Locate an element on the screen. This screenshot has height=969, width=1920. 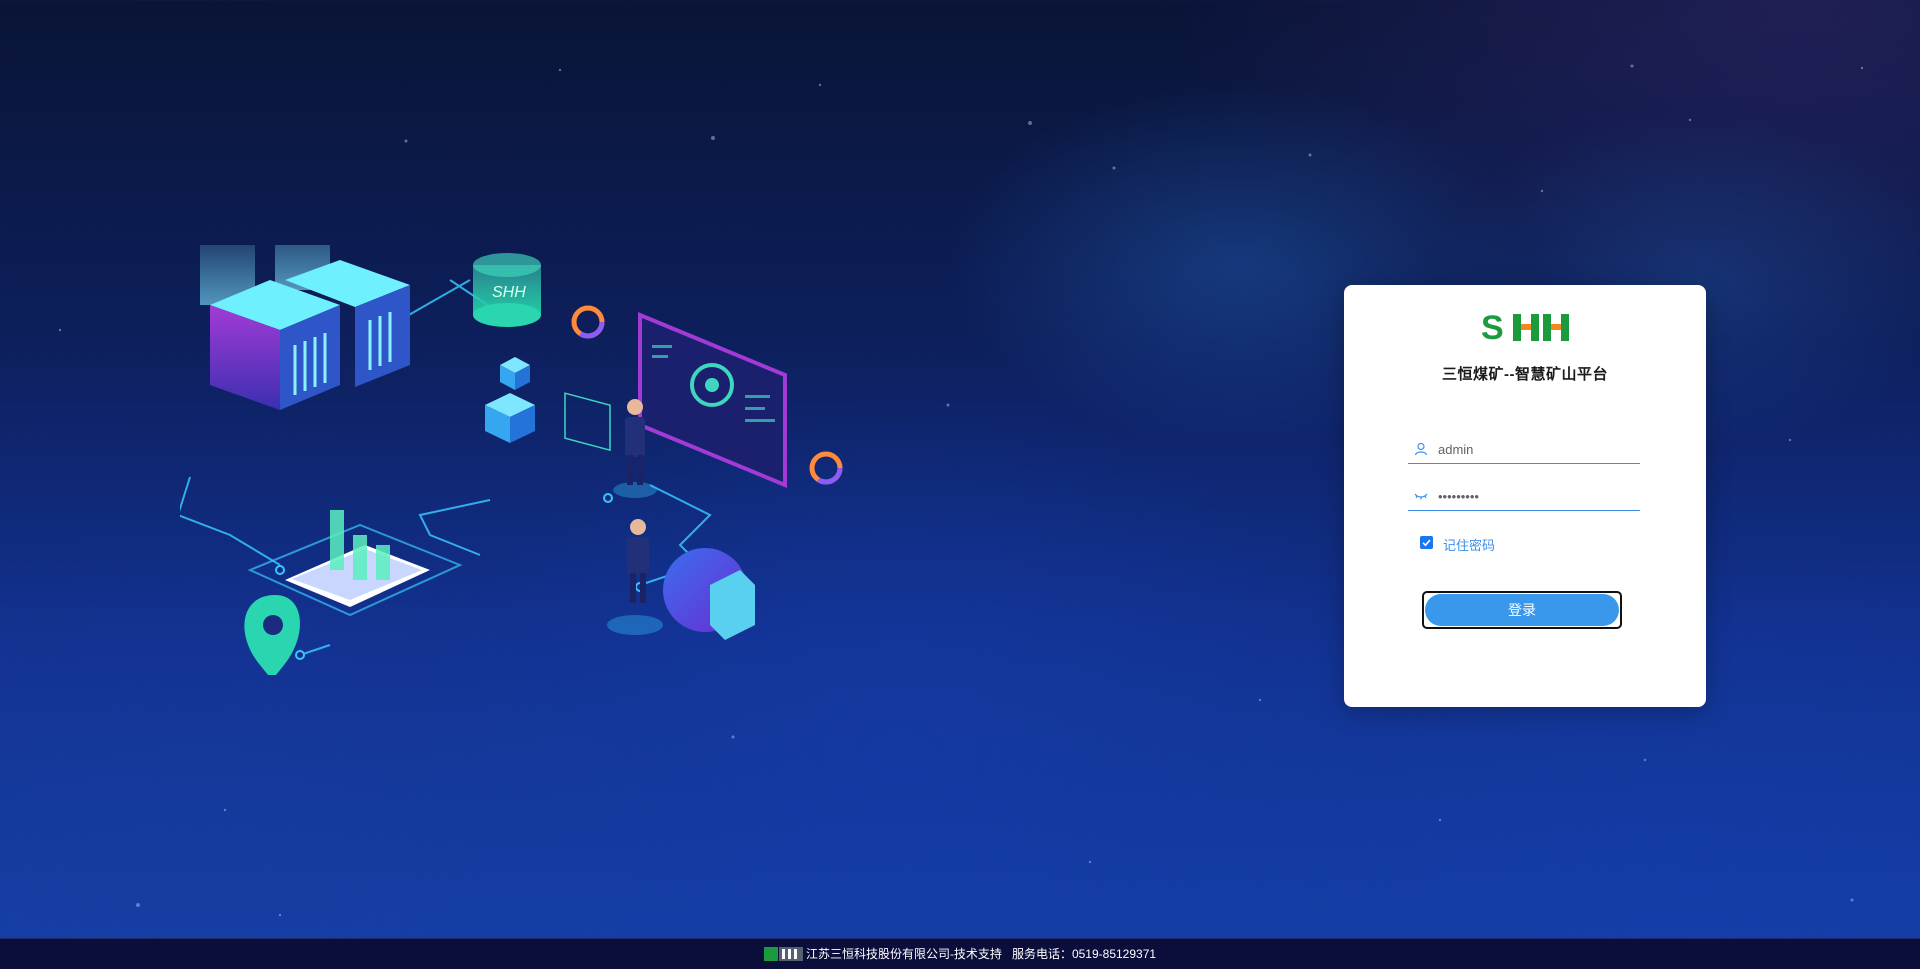
username-field is located at coordinates (1524, 449).